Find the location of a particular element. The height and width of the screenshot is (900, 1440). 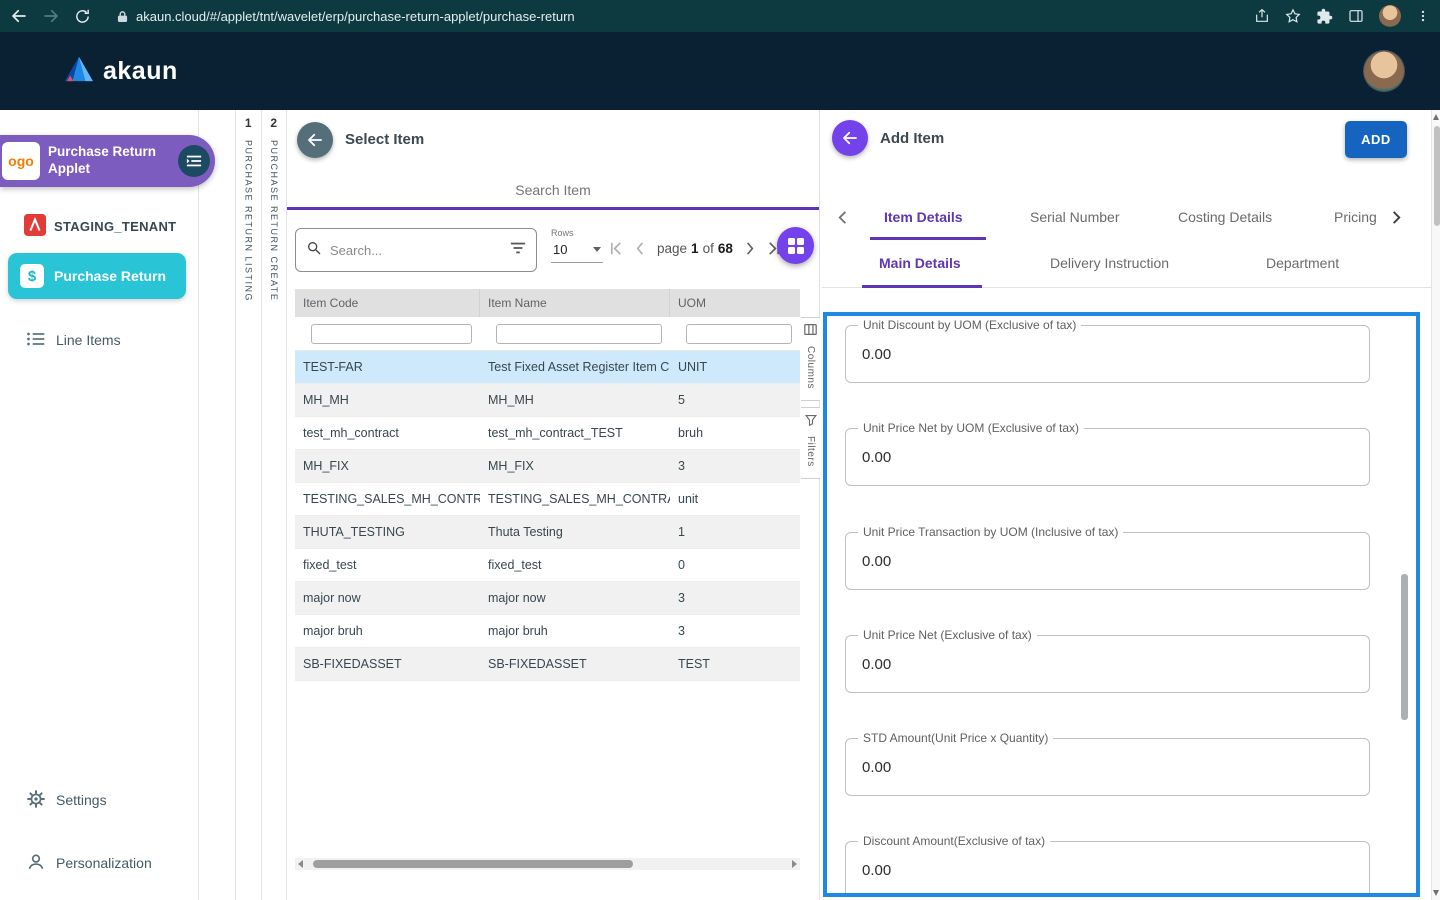

tenant-selector: STAGING_TENANT is located at coordinates (99, 226).